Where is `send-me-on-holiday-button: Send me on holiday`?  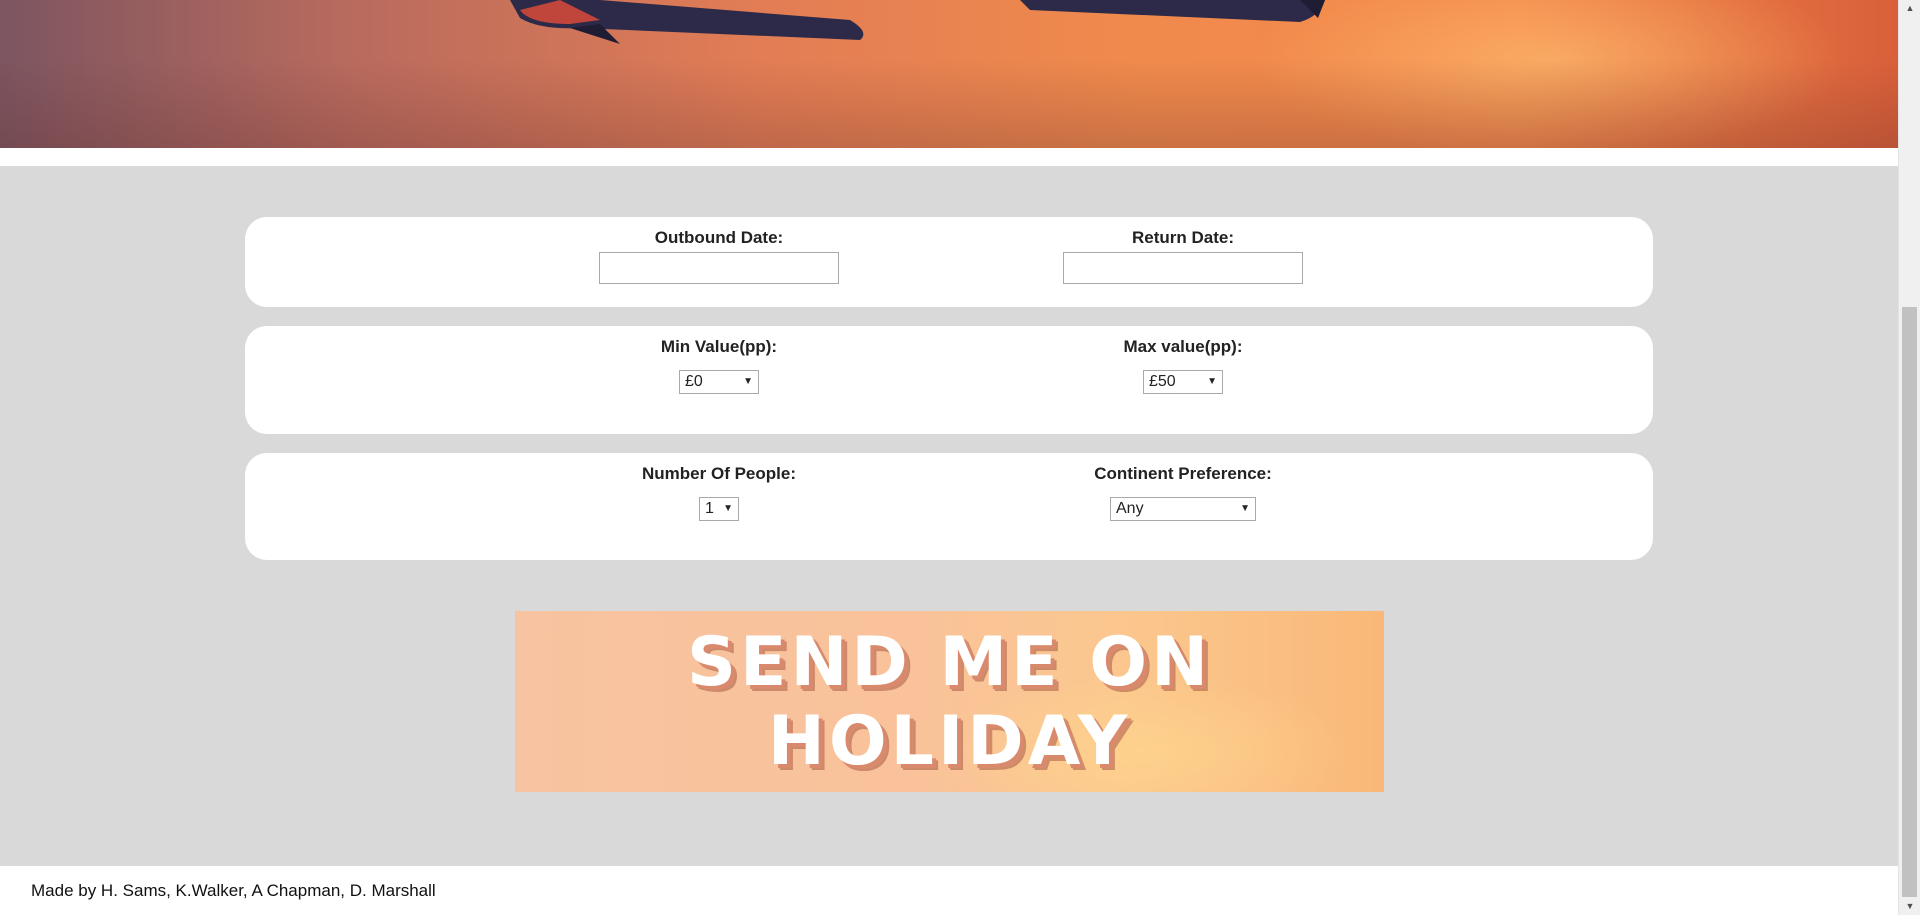
send-me-on-holiday-button: Send me on holiday is located at coordinates (949, 701).